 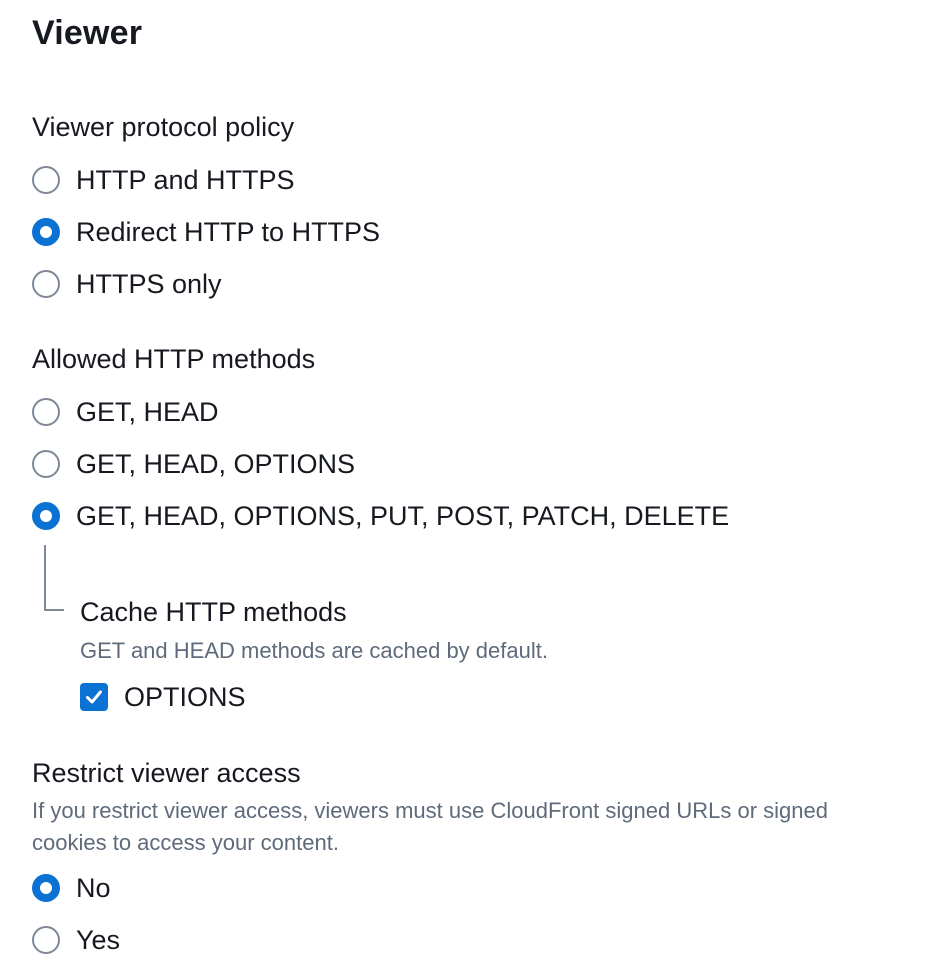 I want to click on option-label: No, so click(x=93, y=888).